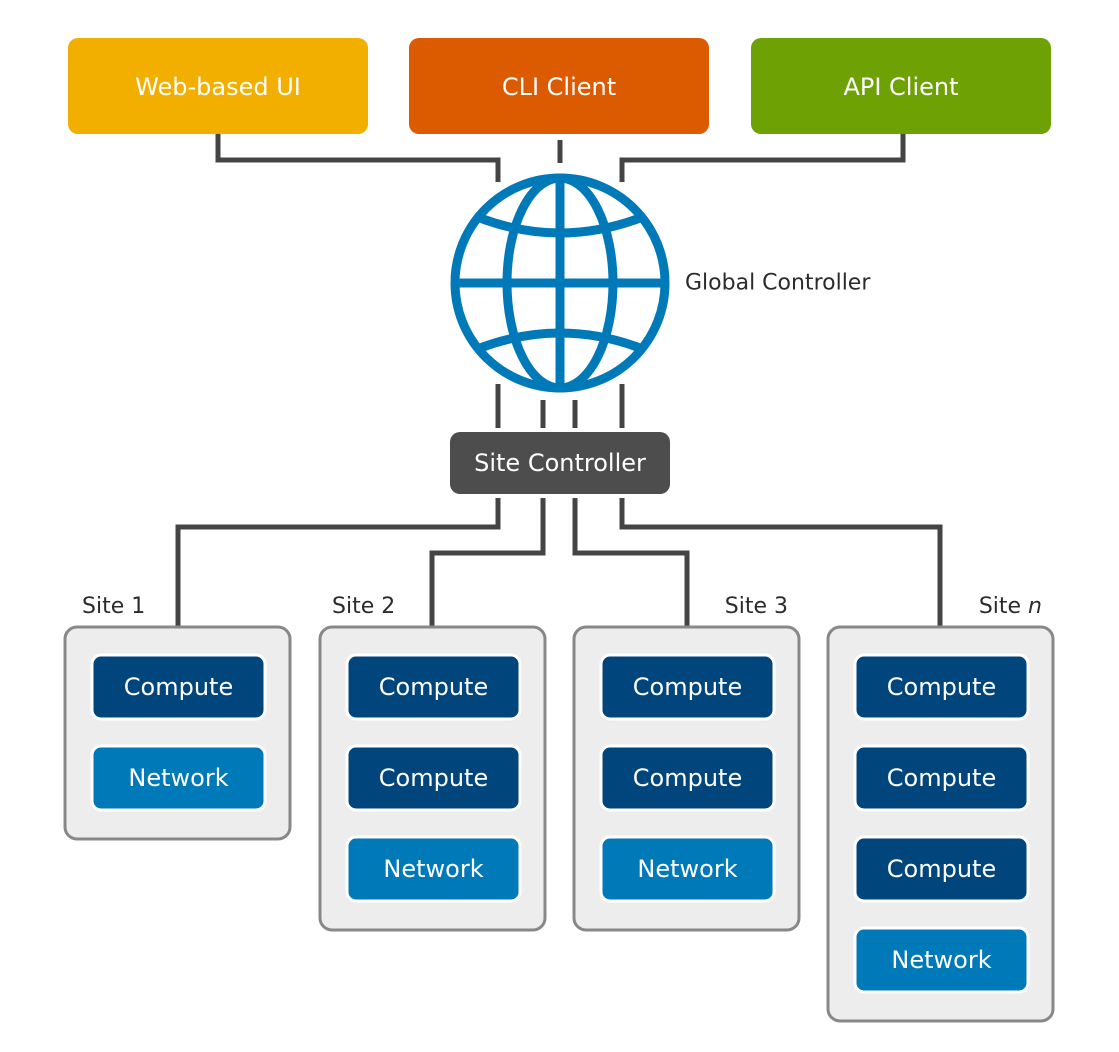  Describe the element at coordinates (1003, 606) in the screenshot. I see `site-label-text: Site` at that location.